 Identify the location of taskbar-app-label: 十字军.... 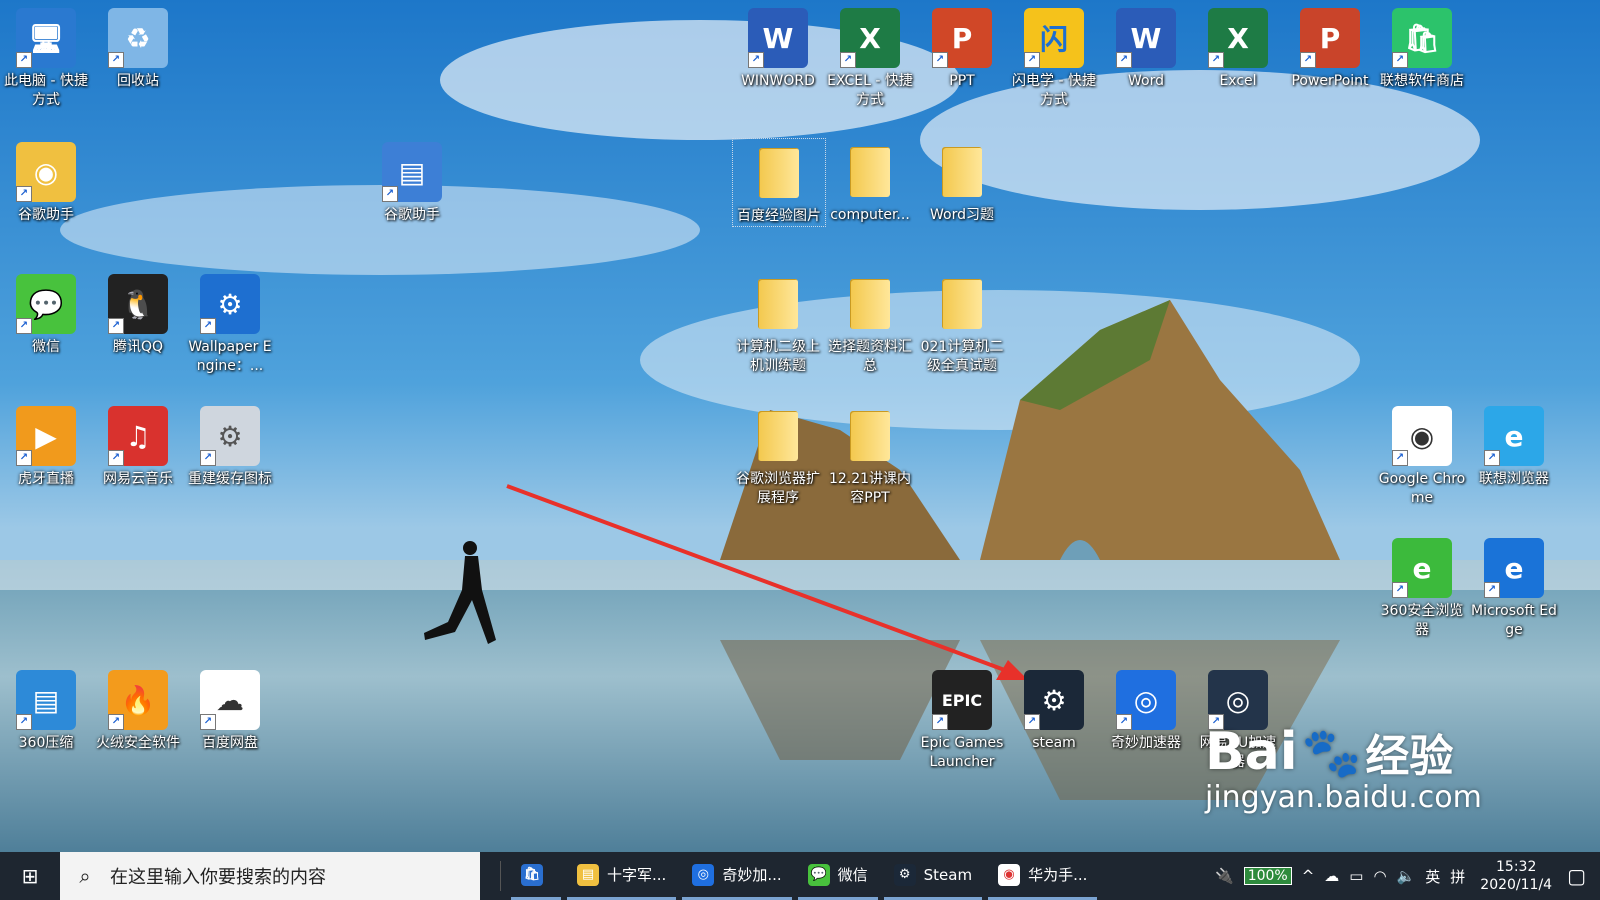
(637, 875).